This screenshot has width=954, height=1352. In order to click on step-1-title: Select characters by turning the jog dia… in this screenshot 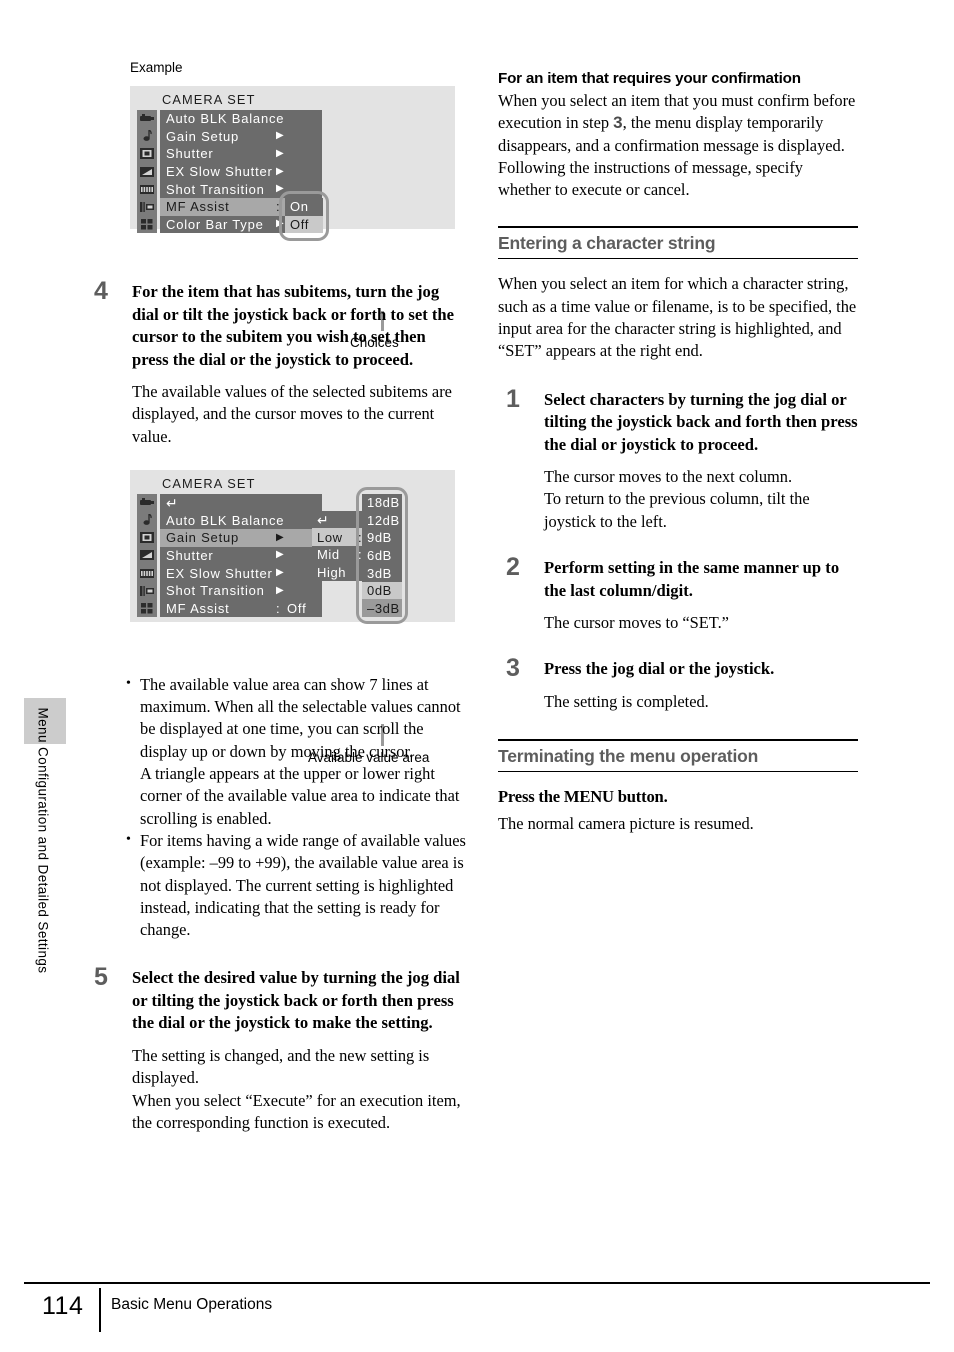, I will do `click(701, 421)`.